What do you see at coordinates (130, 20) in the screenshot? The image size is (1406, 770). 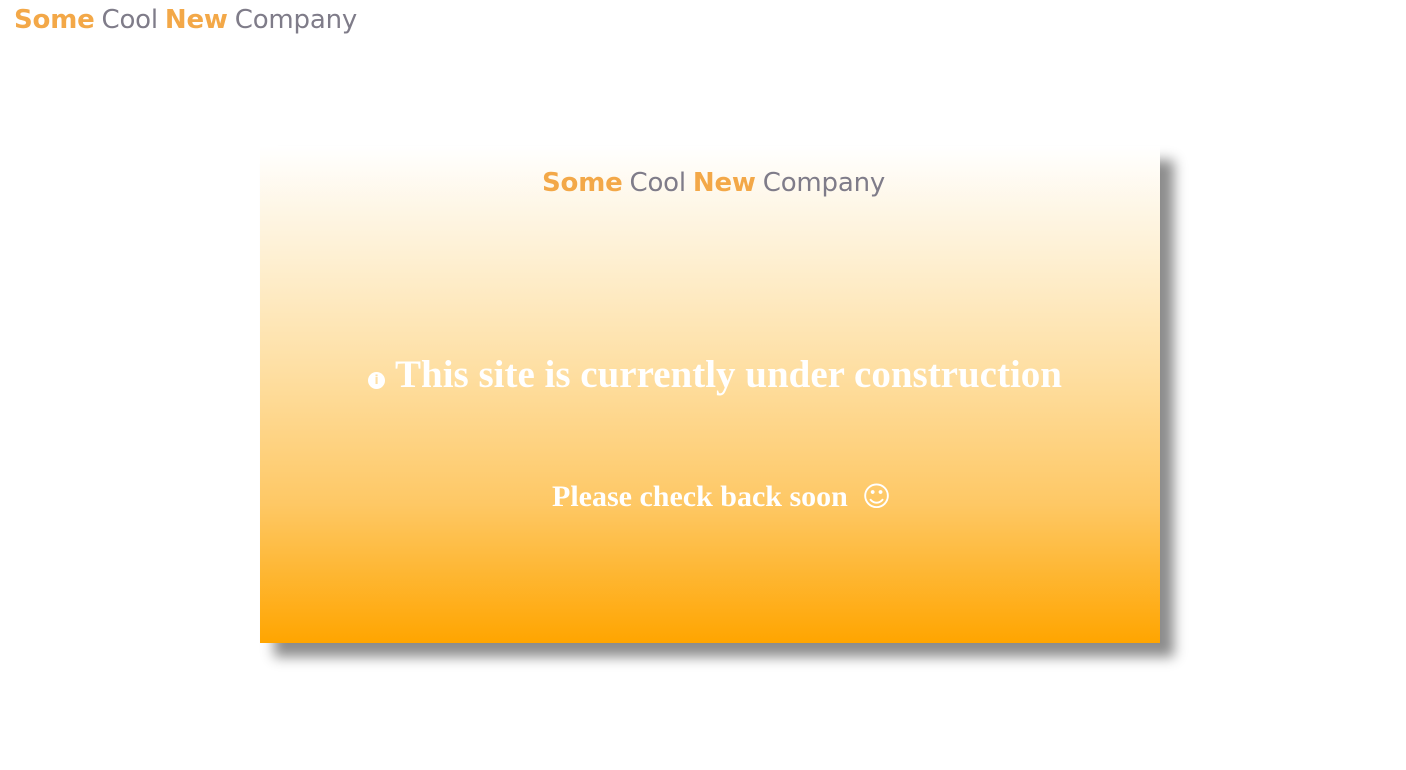 I see `logo-word-cool: Cool` at bounding box center [130, 20].